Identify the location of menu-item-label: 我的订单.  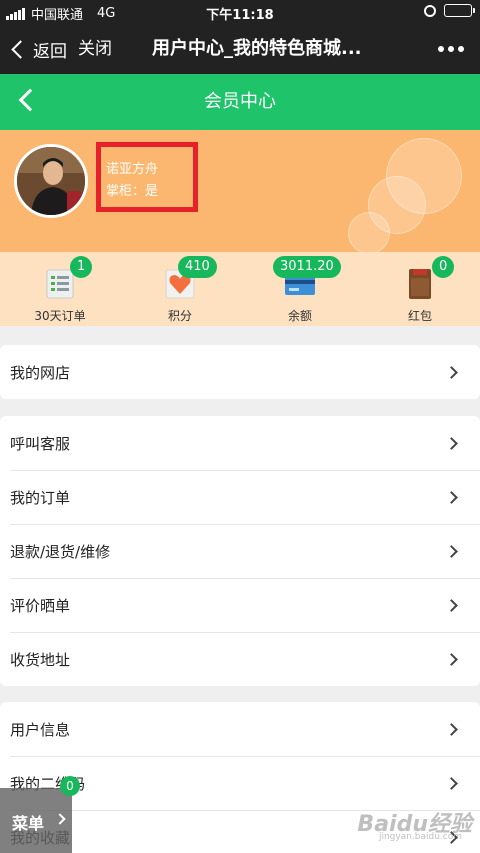
(40, 497).